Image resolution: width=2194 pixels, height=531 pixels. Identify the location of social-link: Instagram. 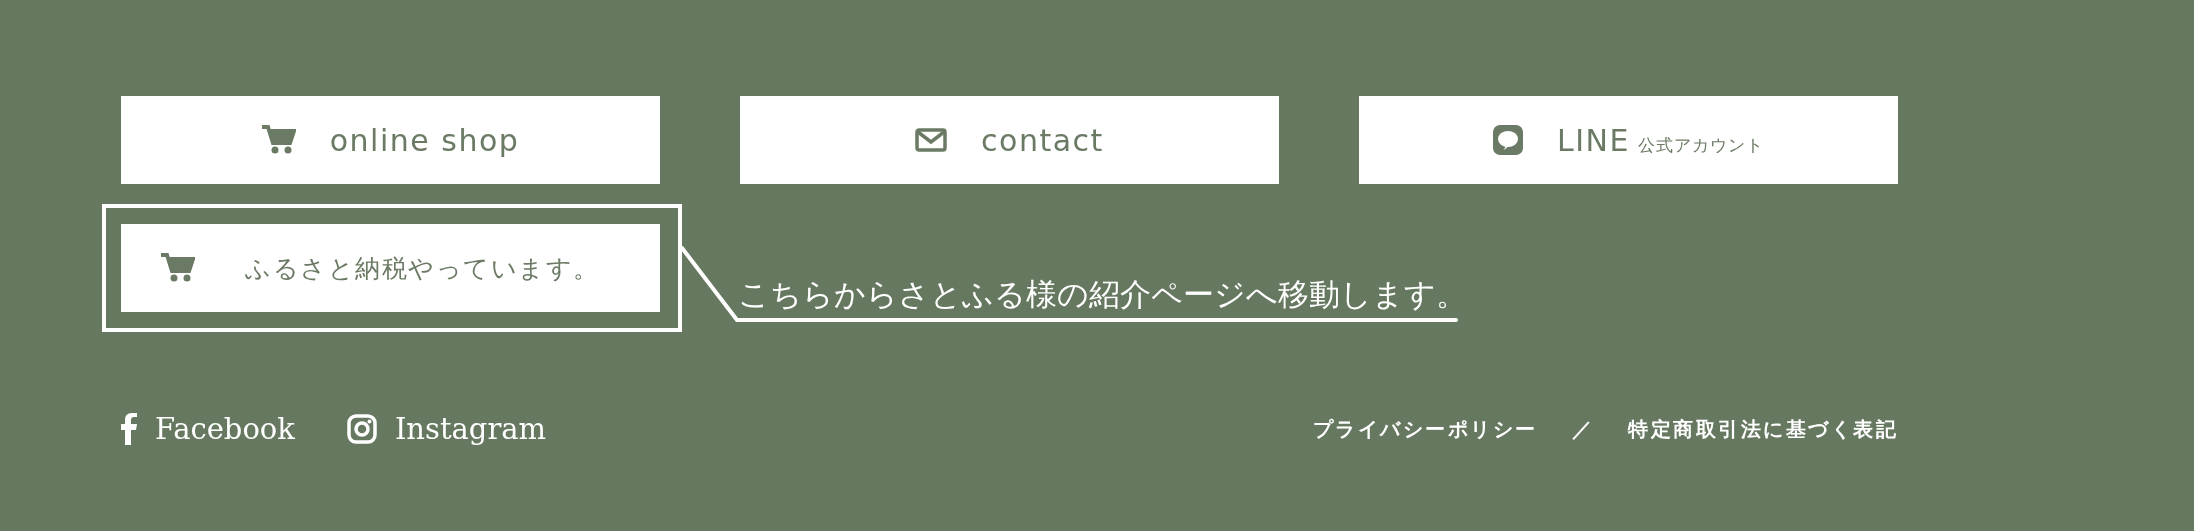
(446, 429).